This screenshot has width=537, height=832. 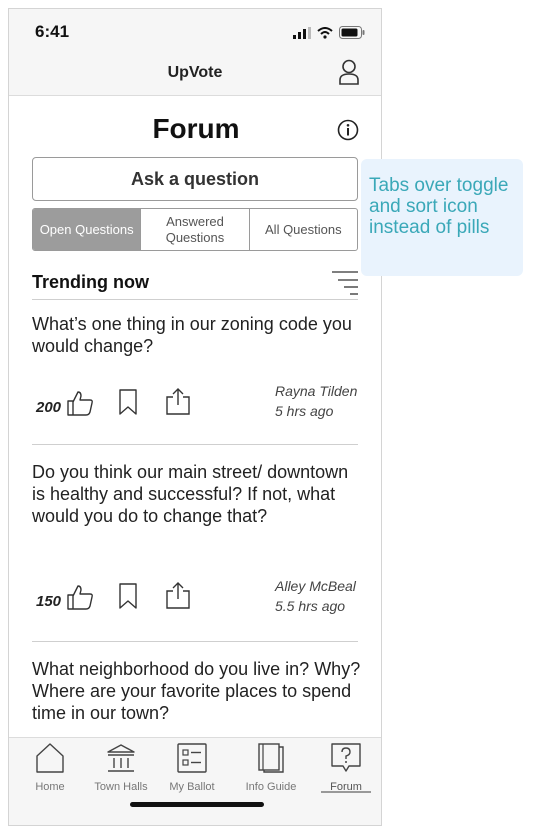 I want to click on tab-all-questions: All Questions, so click(x=302, y=229).